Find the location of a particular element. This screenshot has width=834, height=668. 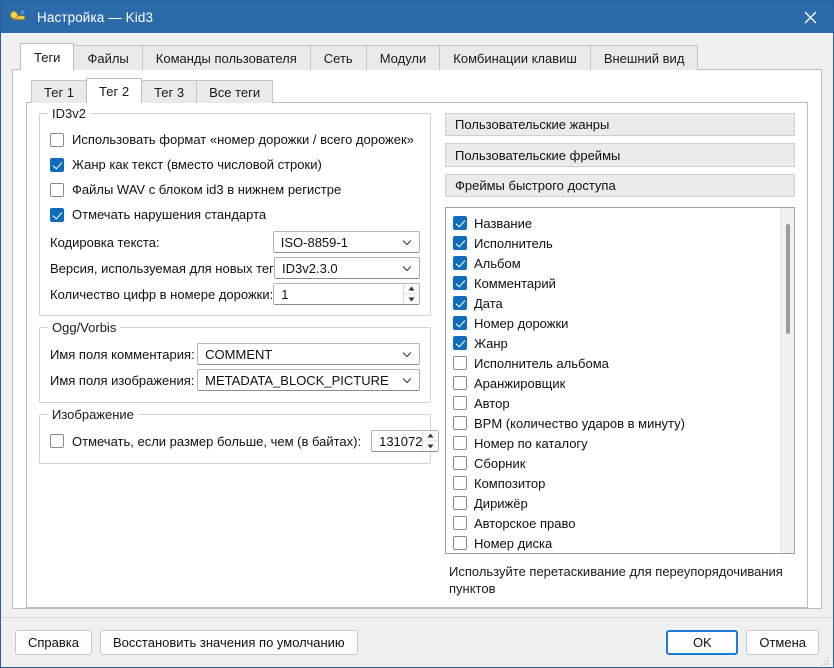

version-for-new-tags-combobox: ID3v2.3.0 is located at coordinates (347, 268).